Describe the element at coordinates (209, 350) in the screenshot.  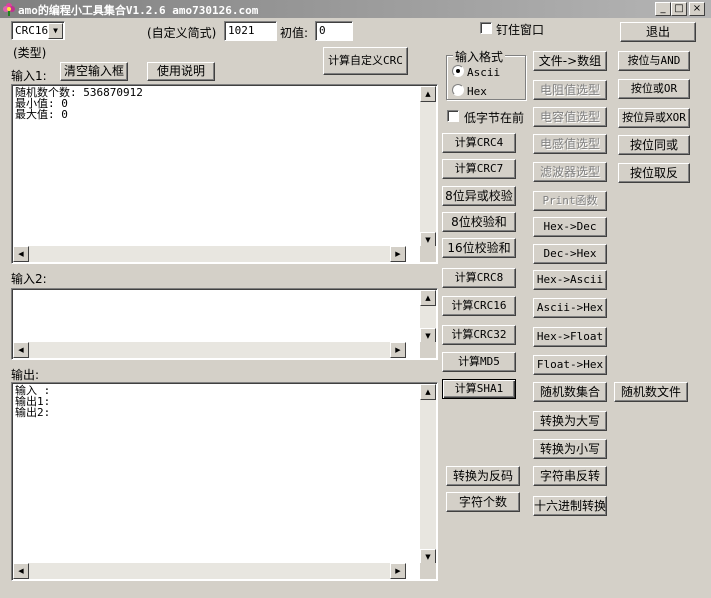
I see `input2-hscroll: ◀ ▶` at that location.